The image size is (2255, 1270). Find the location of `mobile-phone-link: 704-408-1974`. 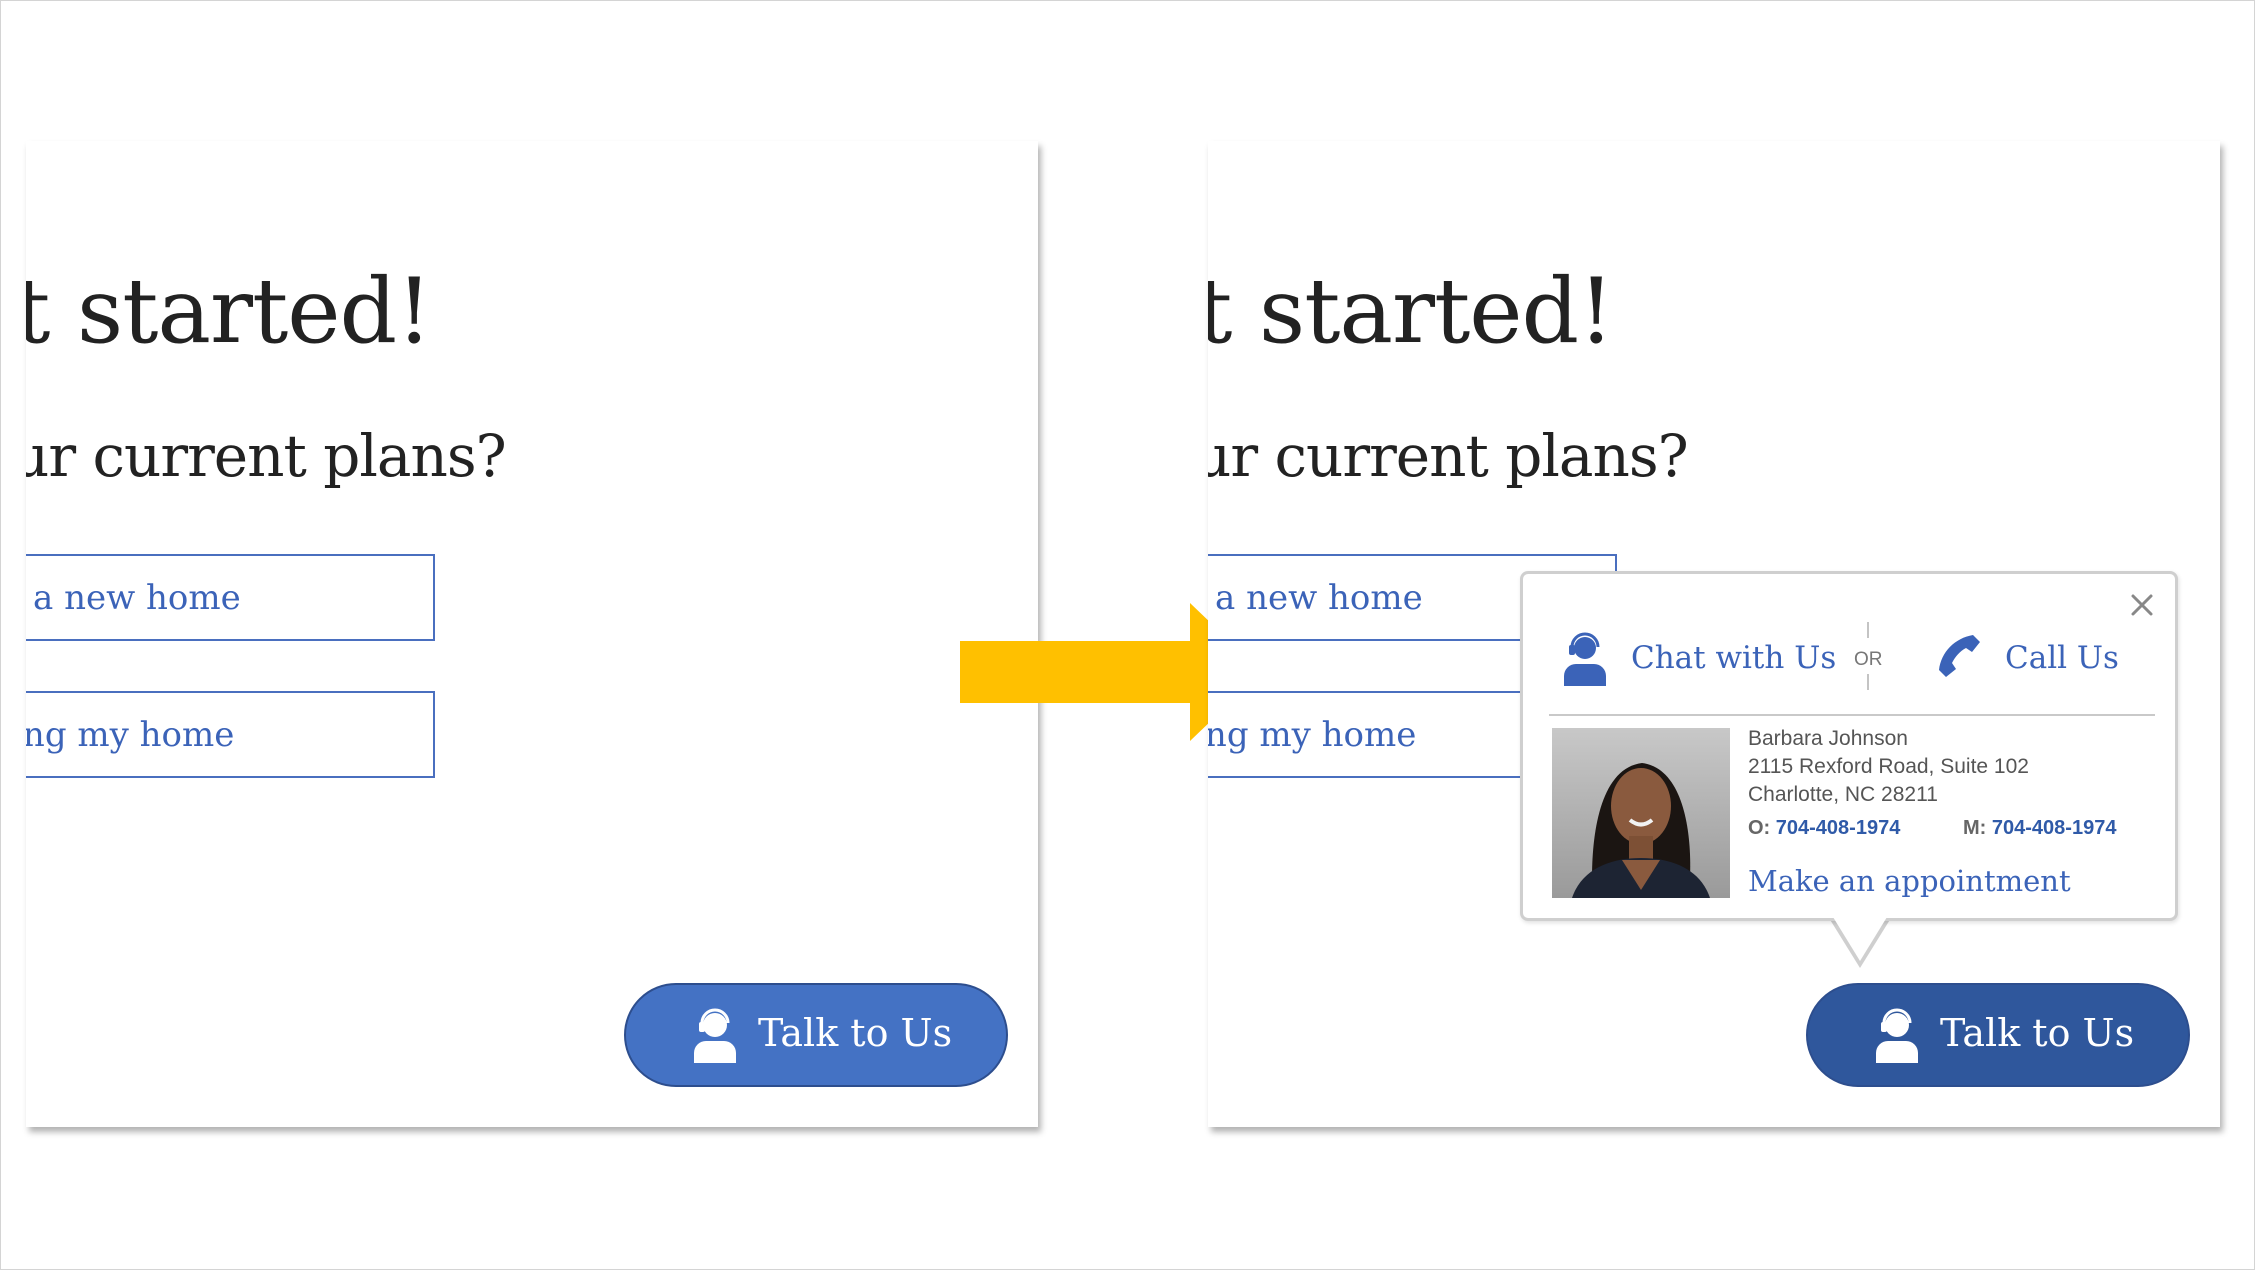

mobile-phone-link: 704-408-1974 is located at coordinates (2054, 828).